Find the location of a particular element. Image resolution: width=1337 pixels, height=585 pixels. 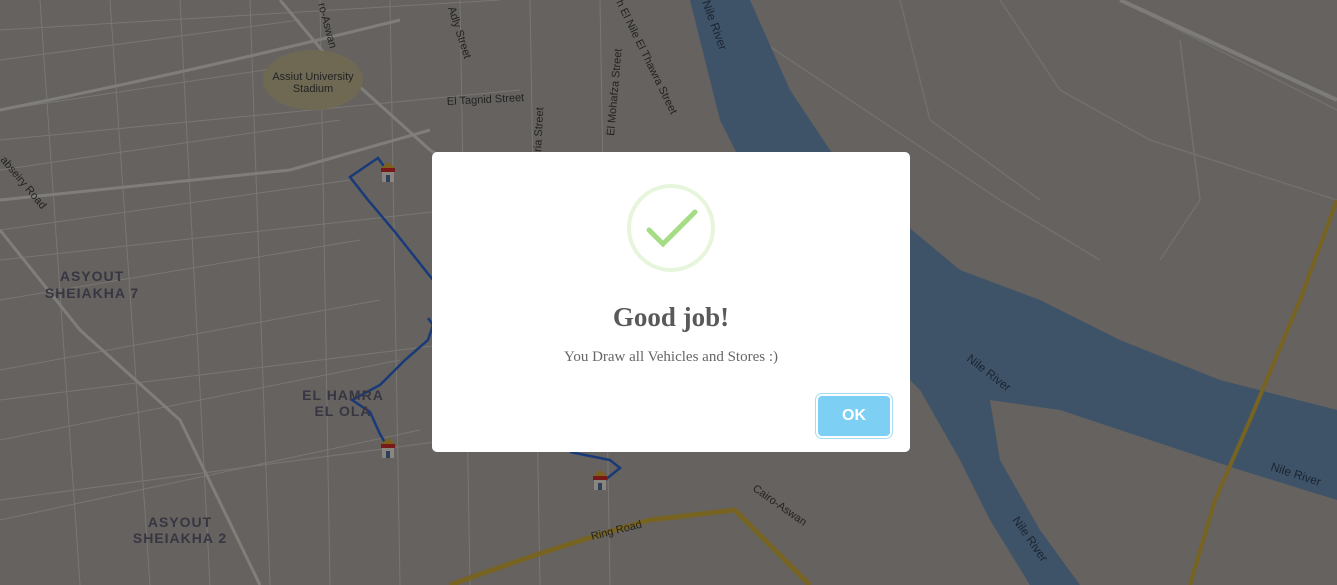

ok-button: OK is located at coordinates (854, 416).